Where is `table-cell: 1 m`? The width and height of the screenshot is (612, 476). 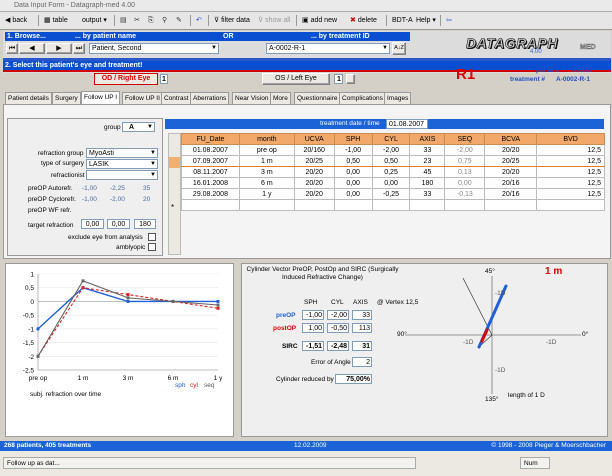 table-cell: 1 m is located at coordinates (266, 161).